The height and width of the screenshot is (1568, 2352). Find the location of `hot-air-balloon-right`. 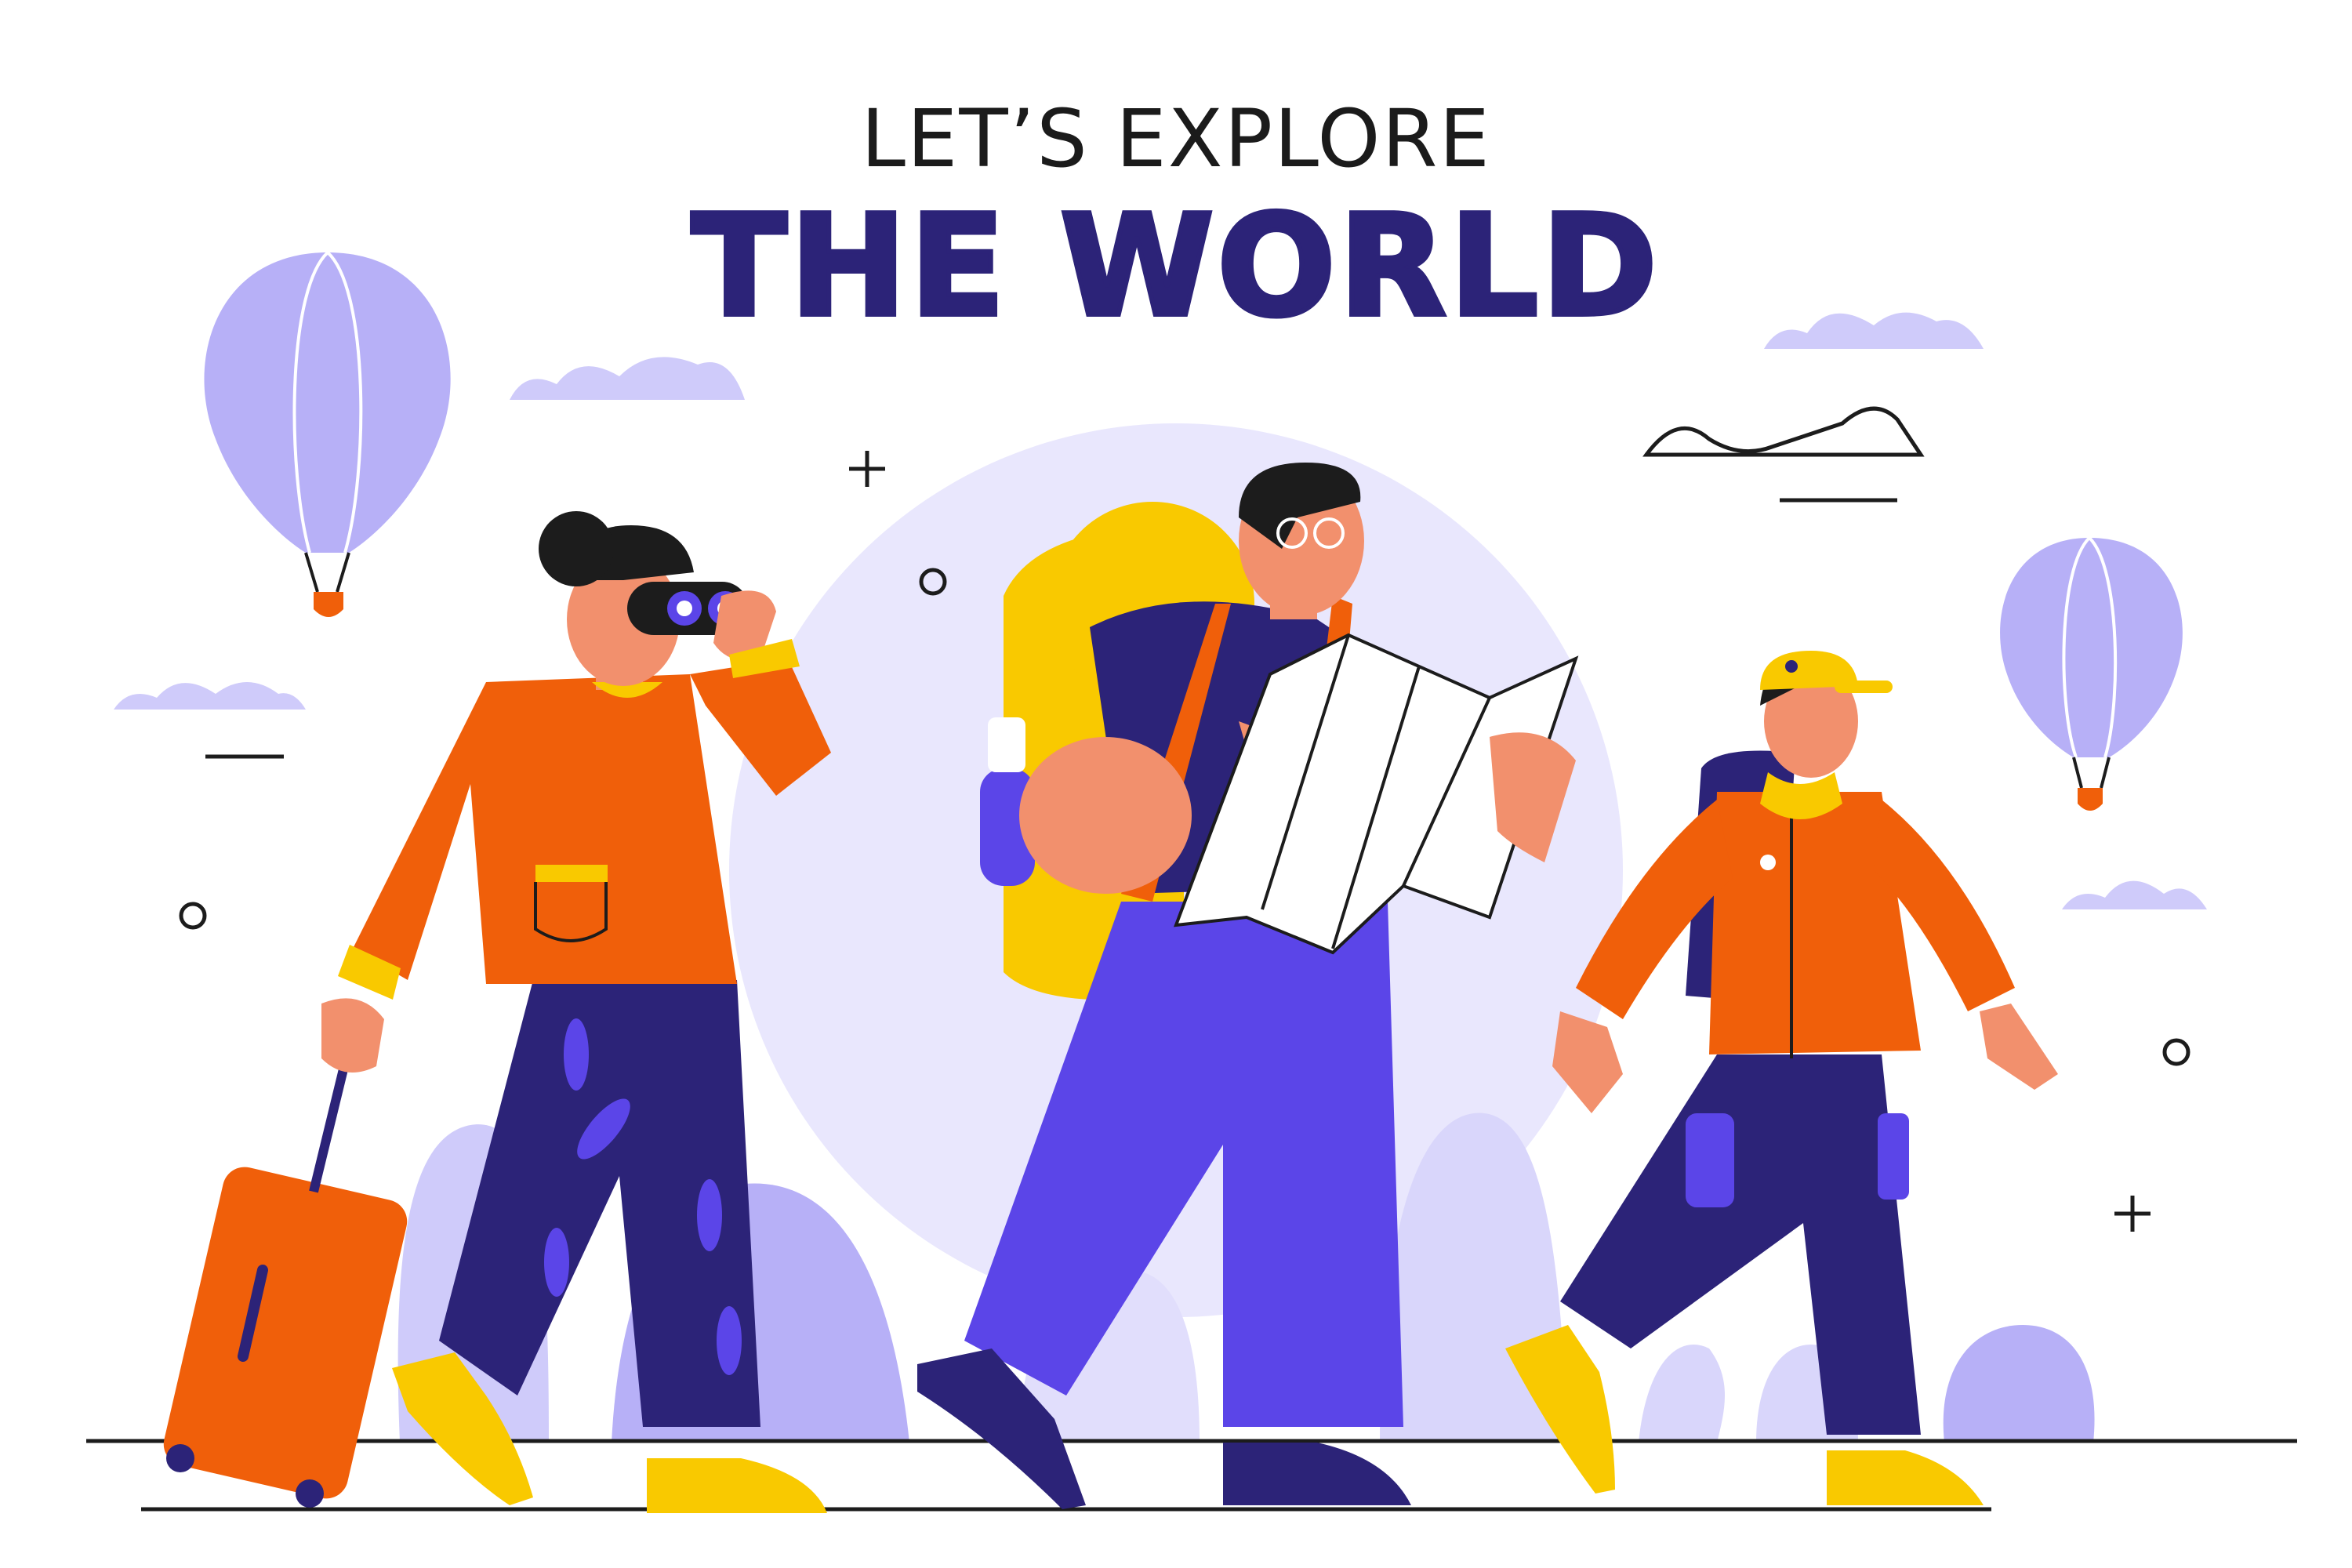

hot-air-balloon-right is located at coordinates (2091, 673).